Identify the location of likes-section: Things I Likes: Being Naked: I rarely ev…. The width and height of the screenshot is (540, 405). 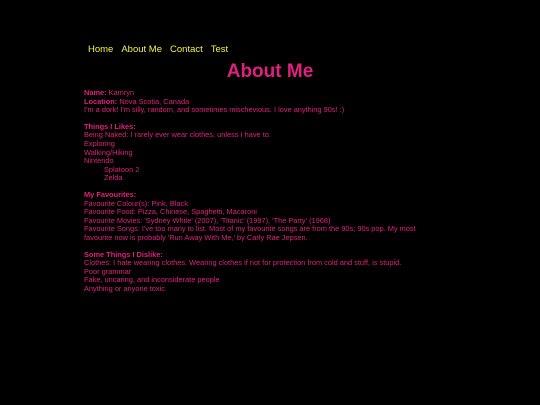
(259, 152).